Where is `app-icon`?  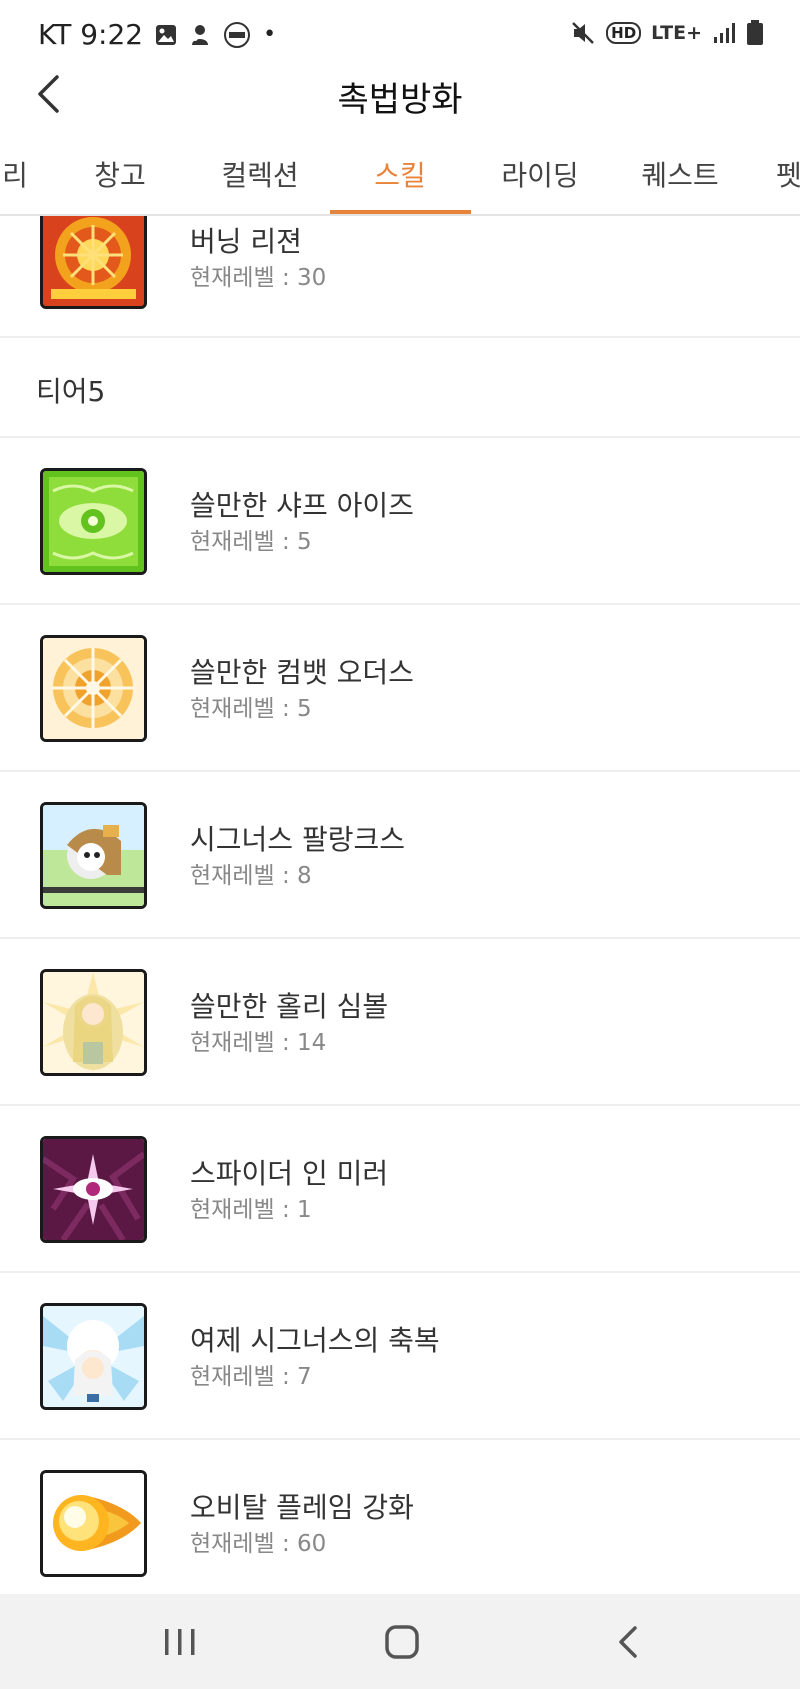
app-icon is located at coordinates (200, 35).